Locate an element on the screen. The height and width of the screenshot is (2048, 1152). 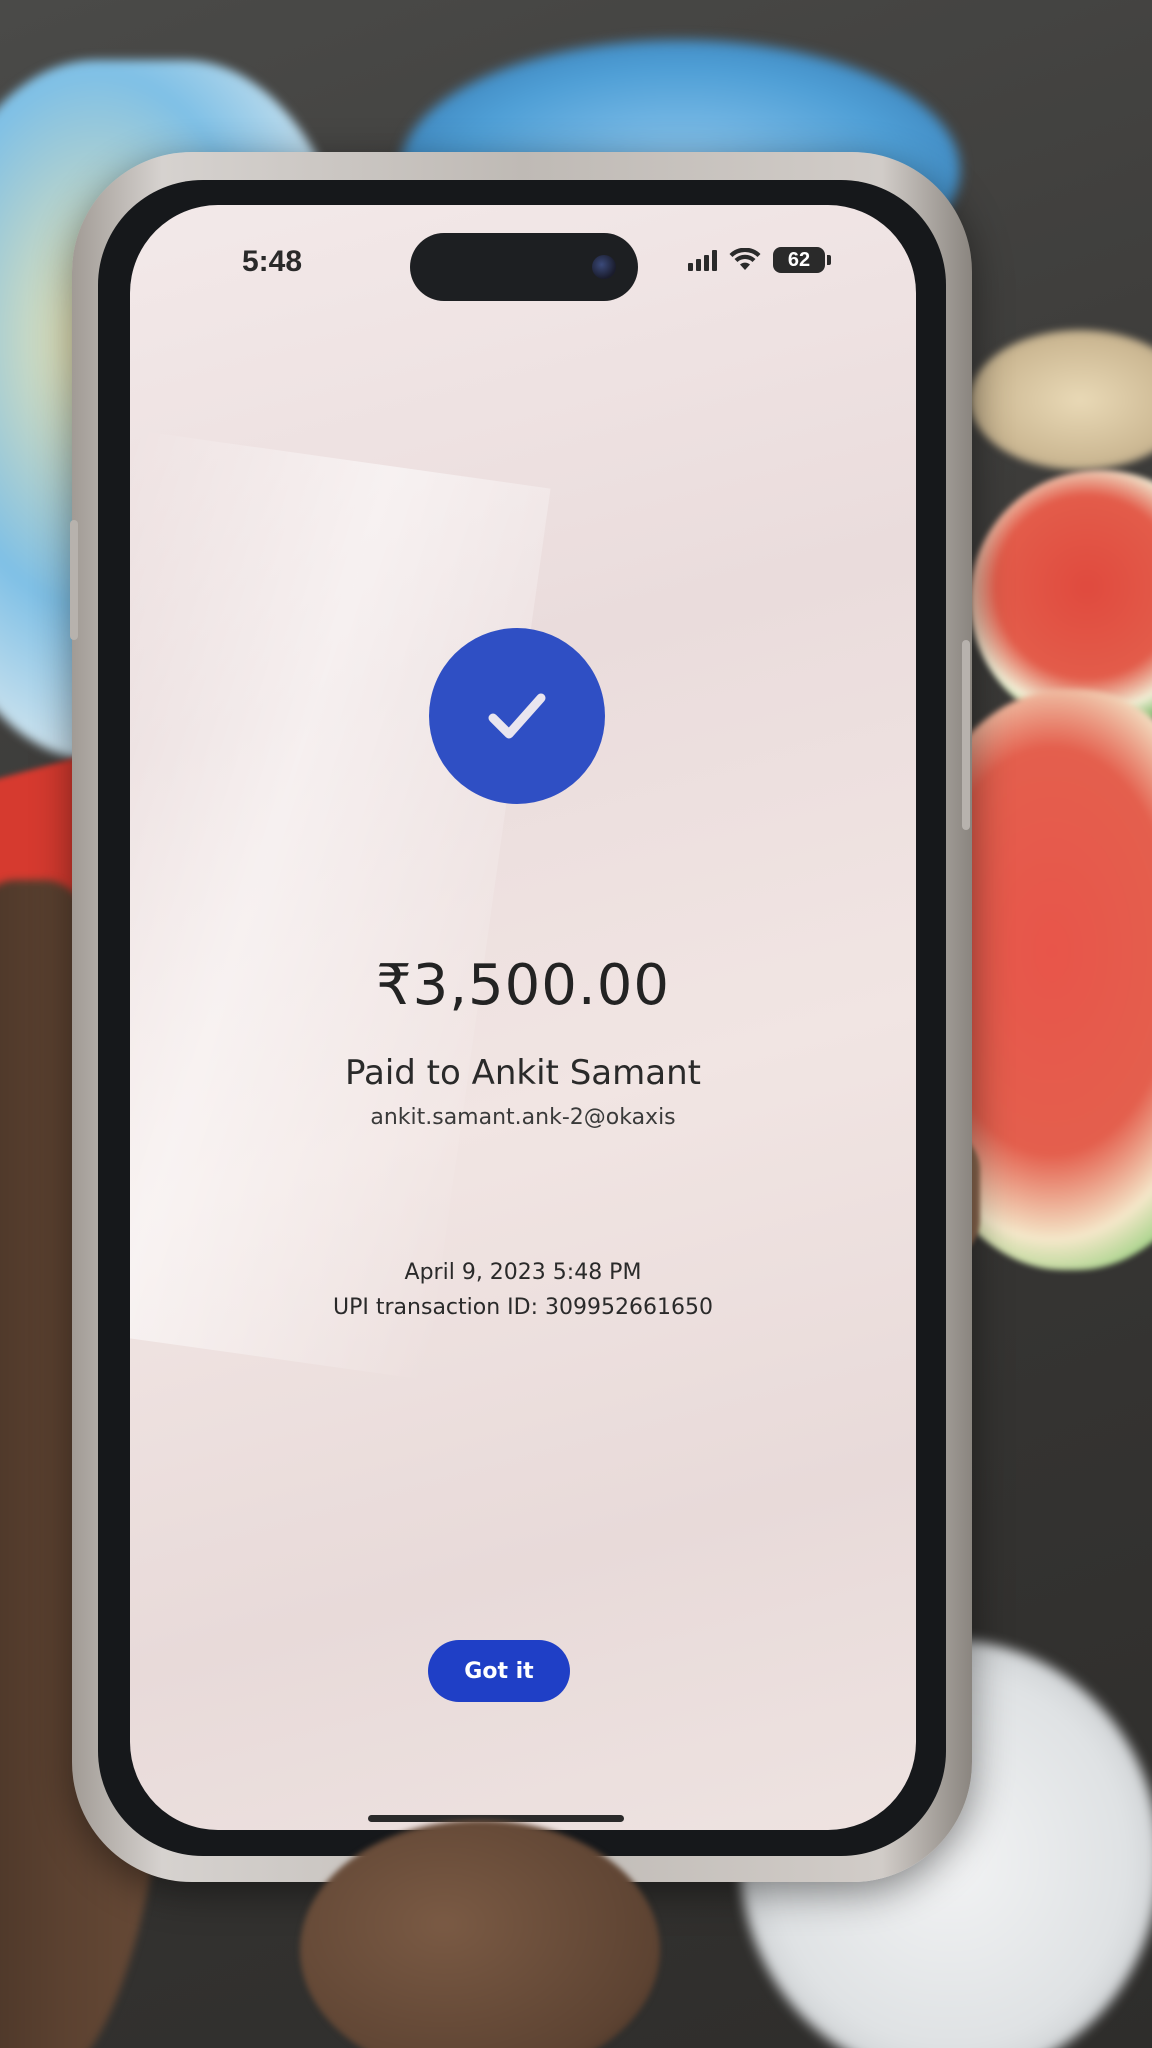
volume-button is located at coordinates (74, 580).